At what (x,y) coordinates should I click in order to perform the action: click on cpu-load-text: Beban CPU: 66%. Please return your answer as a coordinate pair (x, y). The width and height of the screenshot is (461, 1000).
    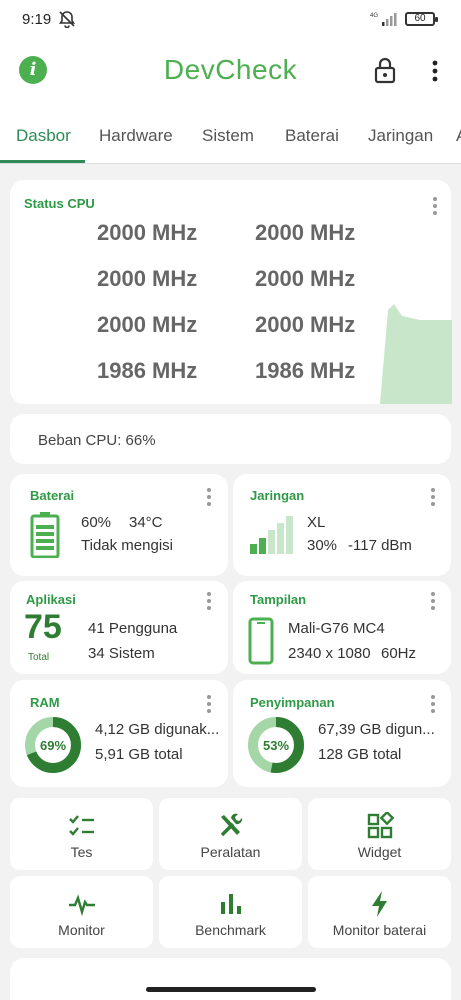
    Looking at the image, I should click on (97, 440).